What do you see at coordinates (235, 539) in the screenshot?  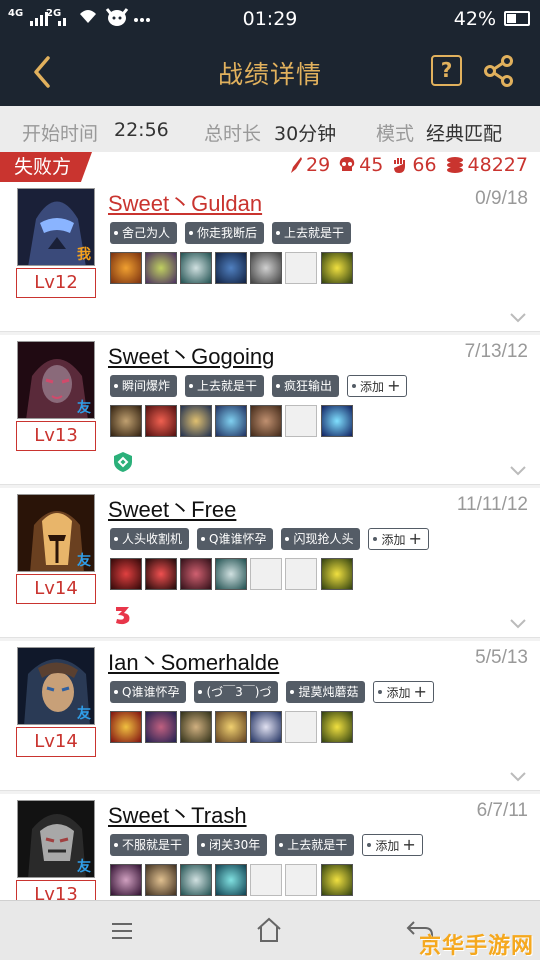 I see `impression-tag: Q谁谁怀孕` at bounding box center [235, 539].